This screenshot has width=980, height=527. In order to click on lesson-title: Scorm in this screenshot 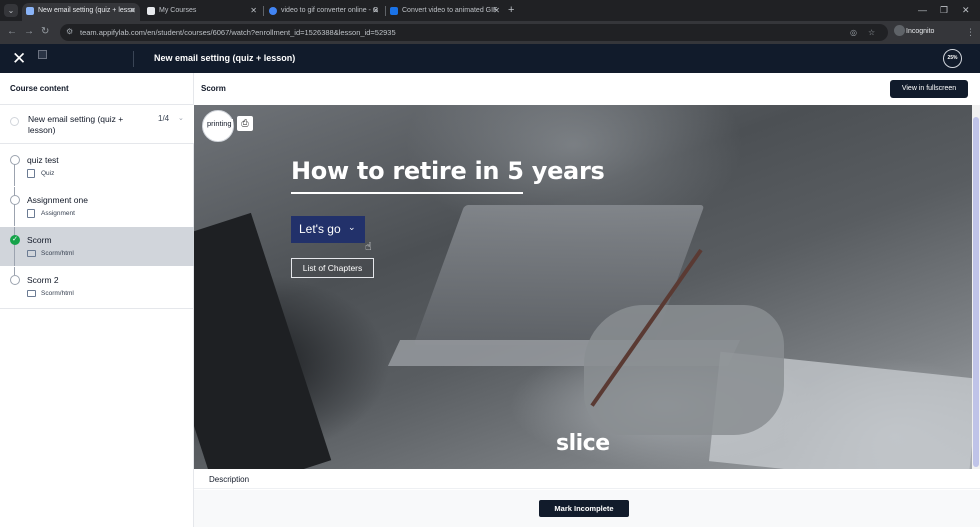, I will do `click(39, 240)`.